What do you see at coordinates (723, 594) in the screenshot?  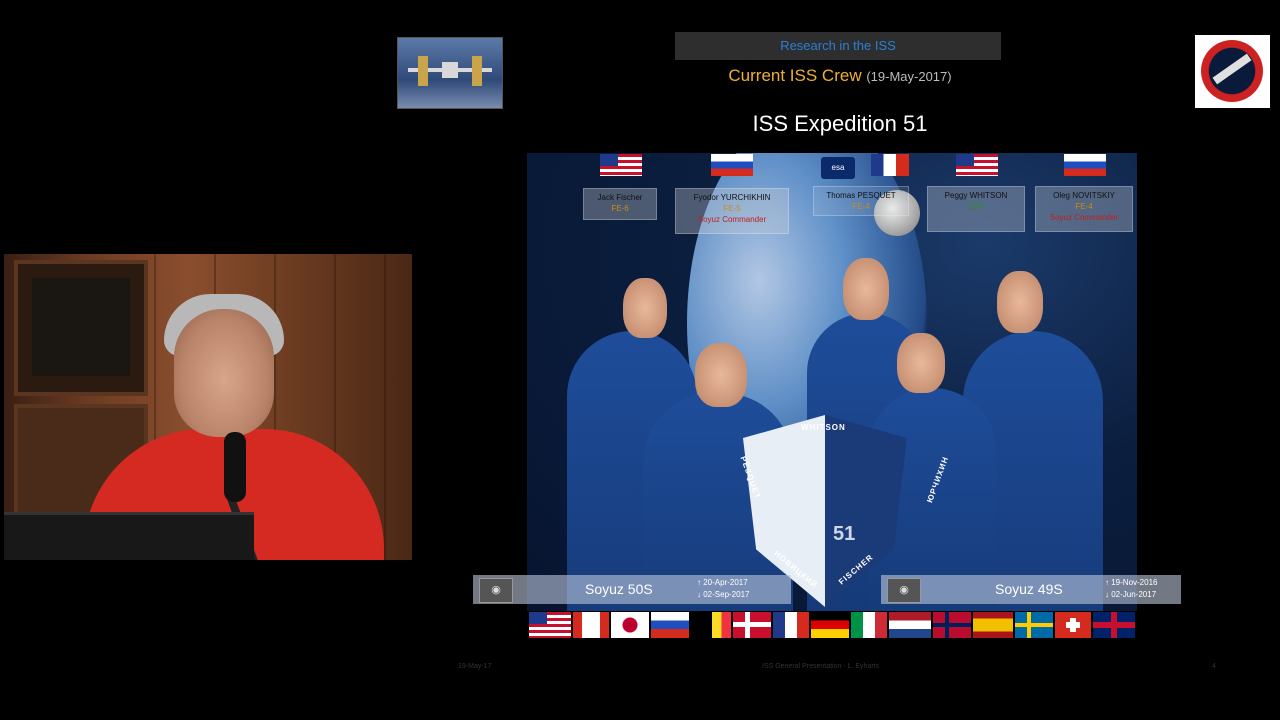 I see `soyuz-landing-date: ↓ 02-Sep-2017` at bounding box center [723, 594].